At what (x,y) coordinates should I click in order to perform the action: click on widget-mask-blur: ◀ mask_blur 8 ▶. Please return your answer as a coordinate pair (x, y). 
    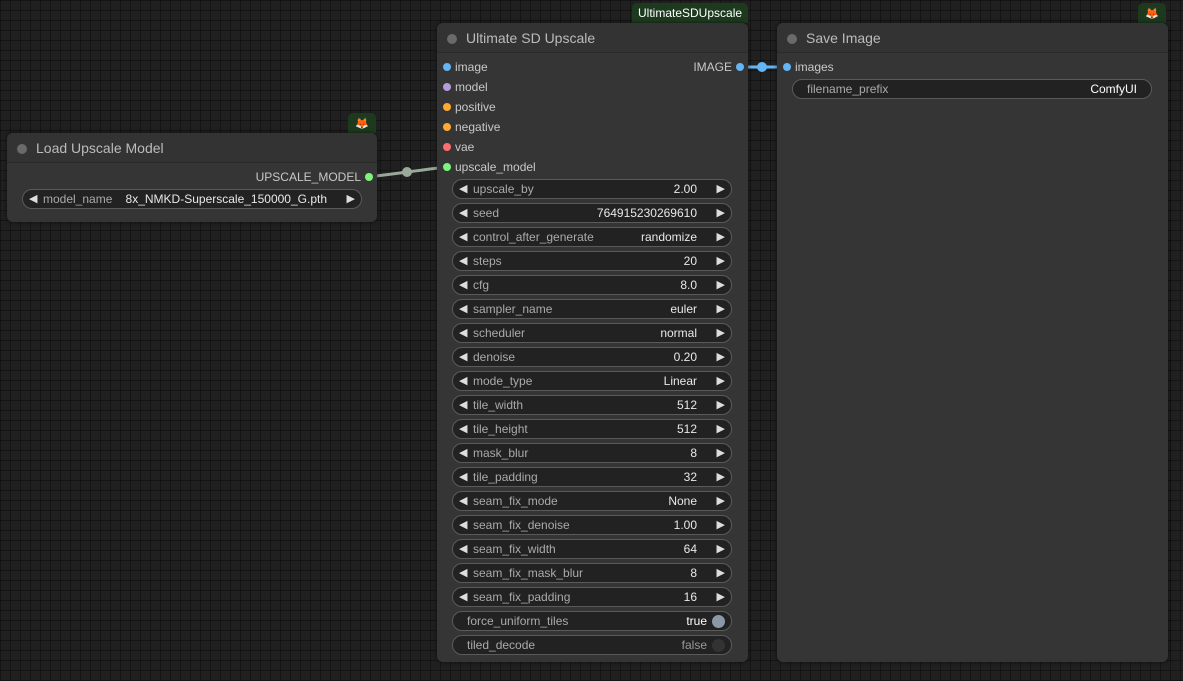
    Looking at the image, I should click on (592, 453).